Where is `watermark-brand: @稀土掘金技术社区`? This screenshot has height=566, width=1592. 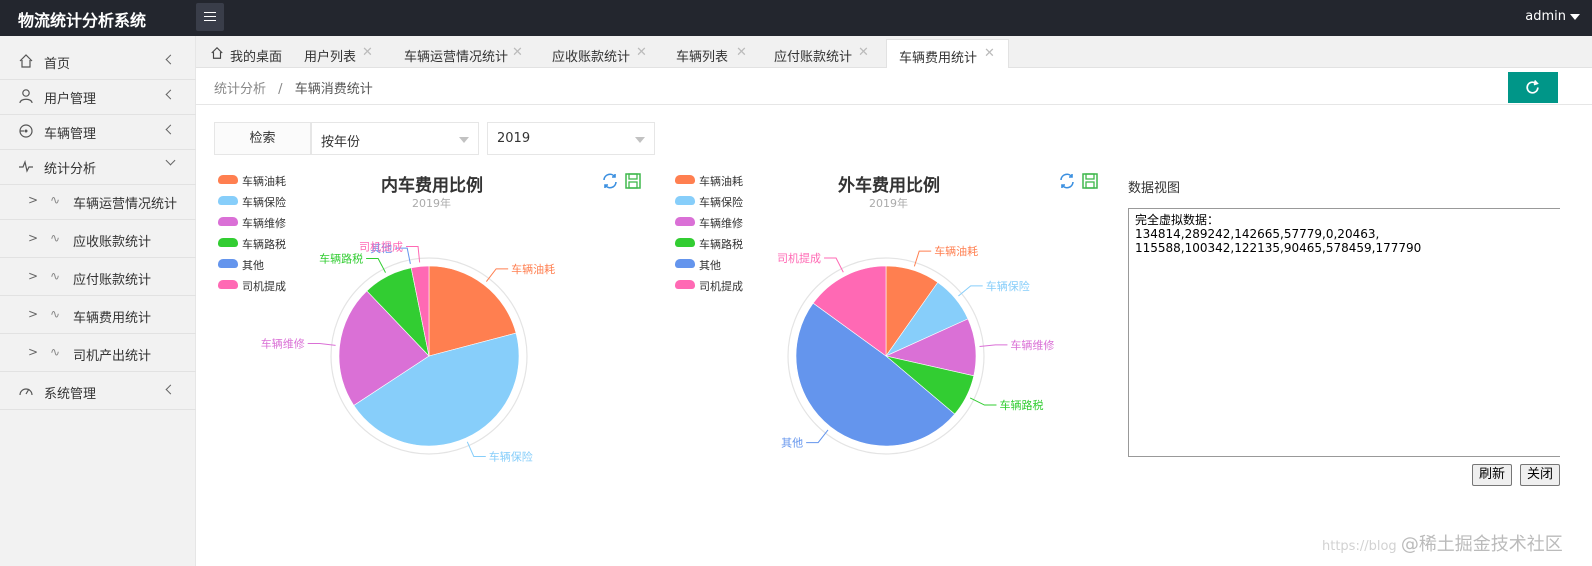
watermark-brand: @稀土掘金技术社区 is located at coordinates (1481, 544).